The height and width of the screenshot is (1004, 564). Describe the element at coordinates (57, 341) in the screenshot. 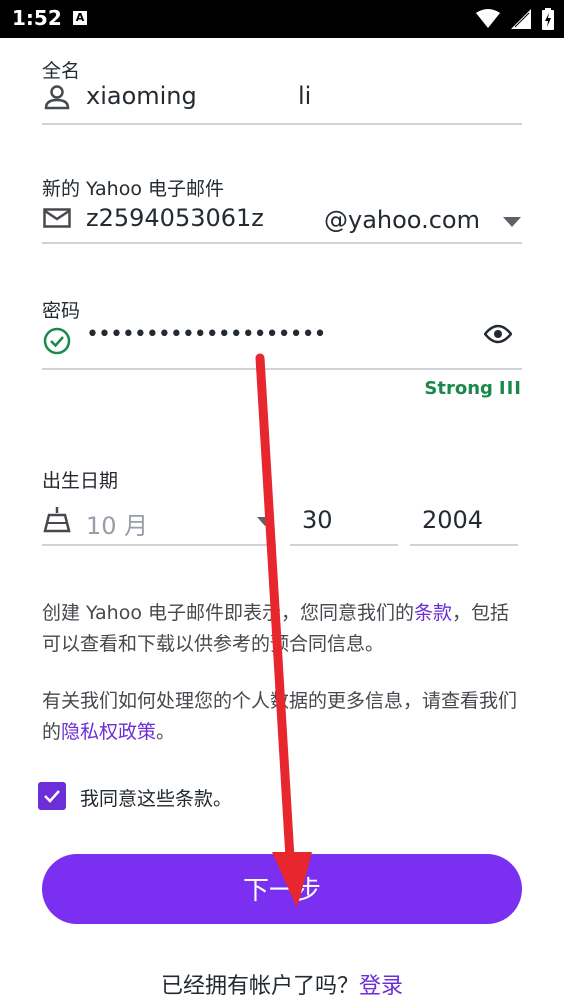

I see `check-circle-icon` at that location.